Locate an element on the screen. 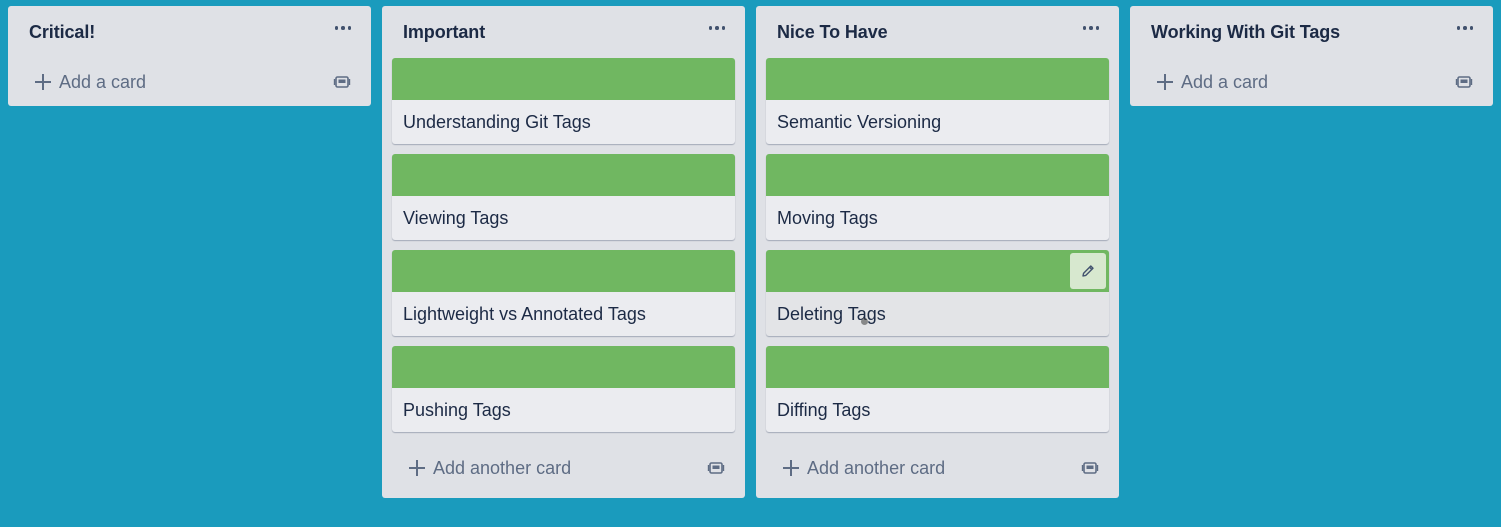  card: Moving Tags is located at coordinates (937, 197).